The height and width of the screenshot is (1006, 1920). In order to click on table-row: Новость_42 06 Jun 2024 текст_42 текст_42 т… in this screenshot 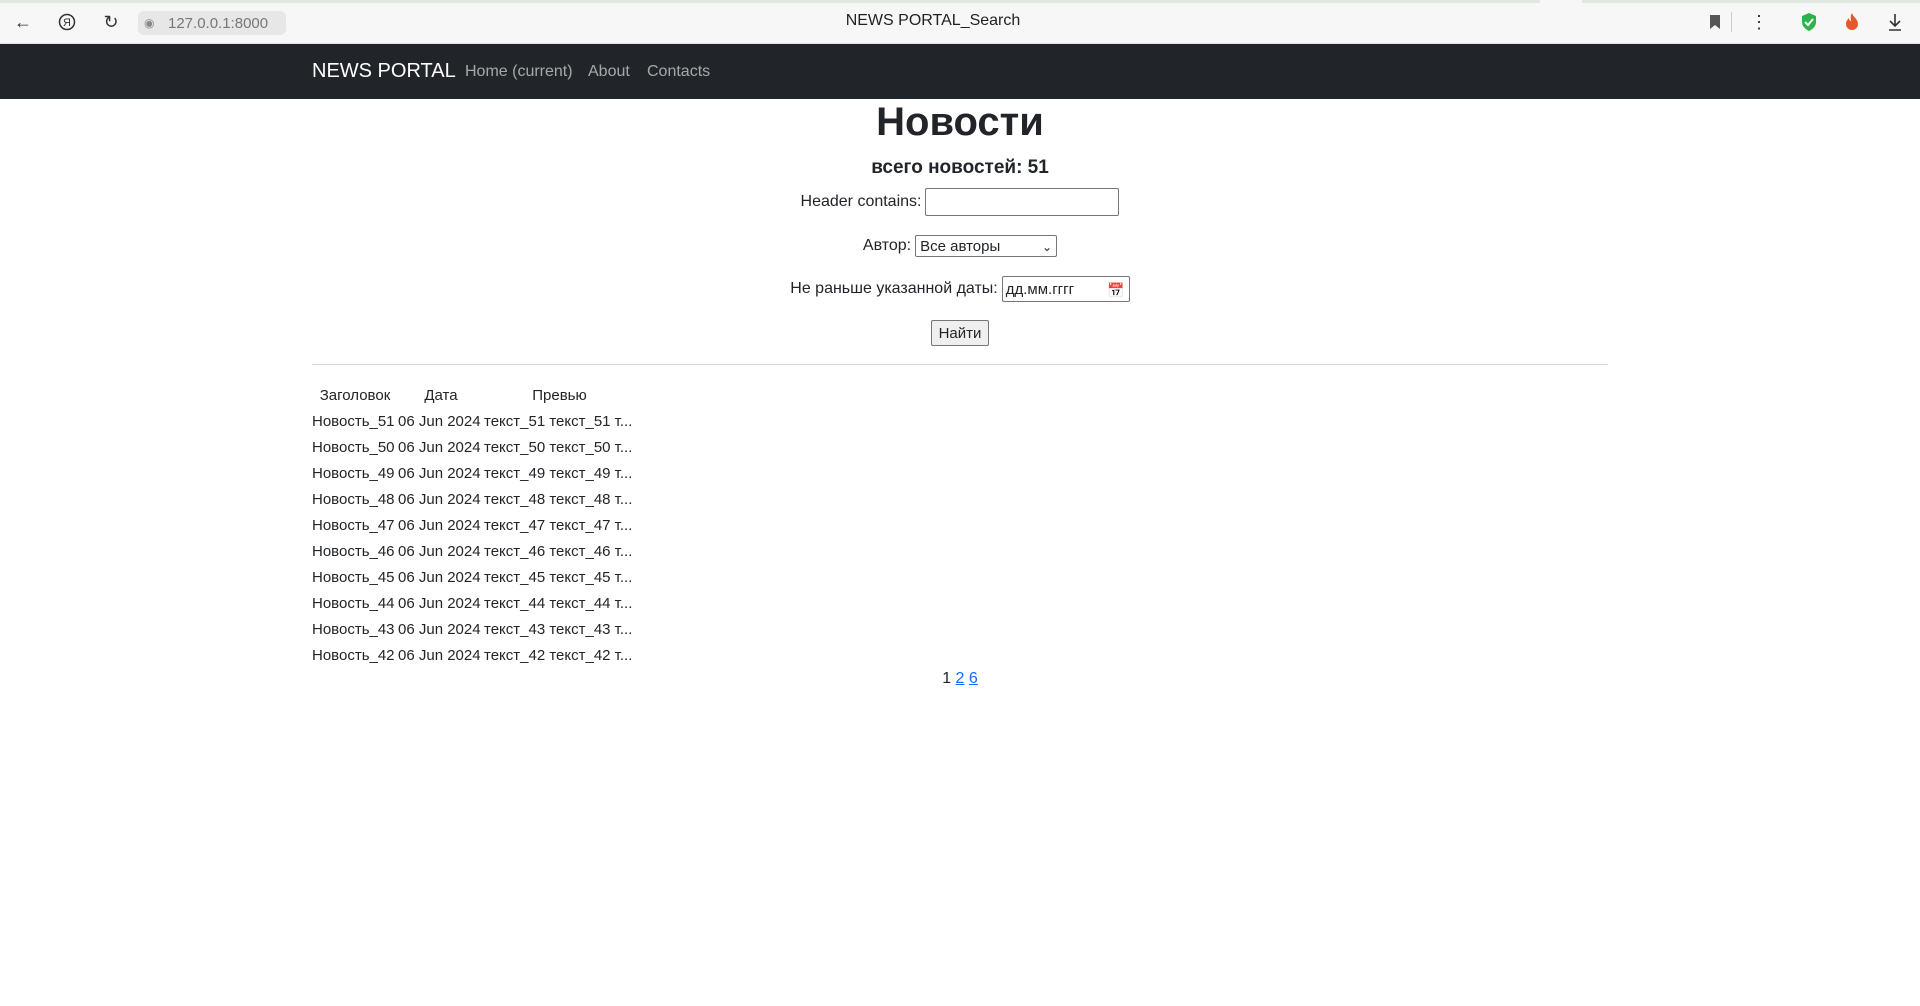, I will do `click(473, 655)`.